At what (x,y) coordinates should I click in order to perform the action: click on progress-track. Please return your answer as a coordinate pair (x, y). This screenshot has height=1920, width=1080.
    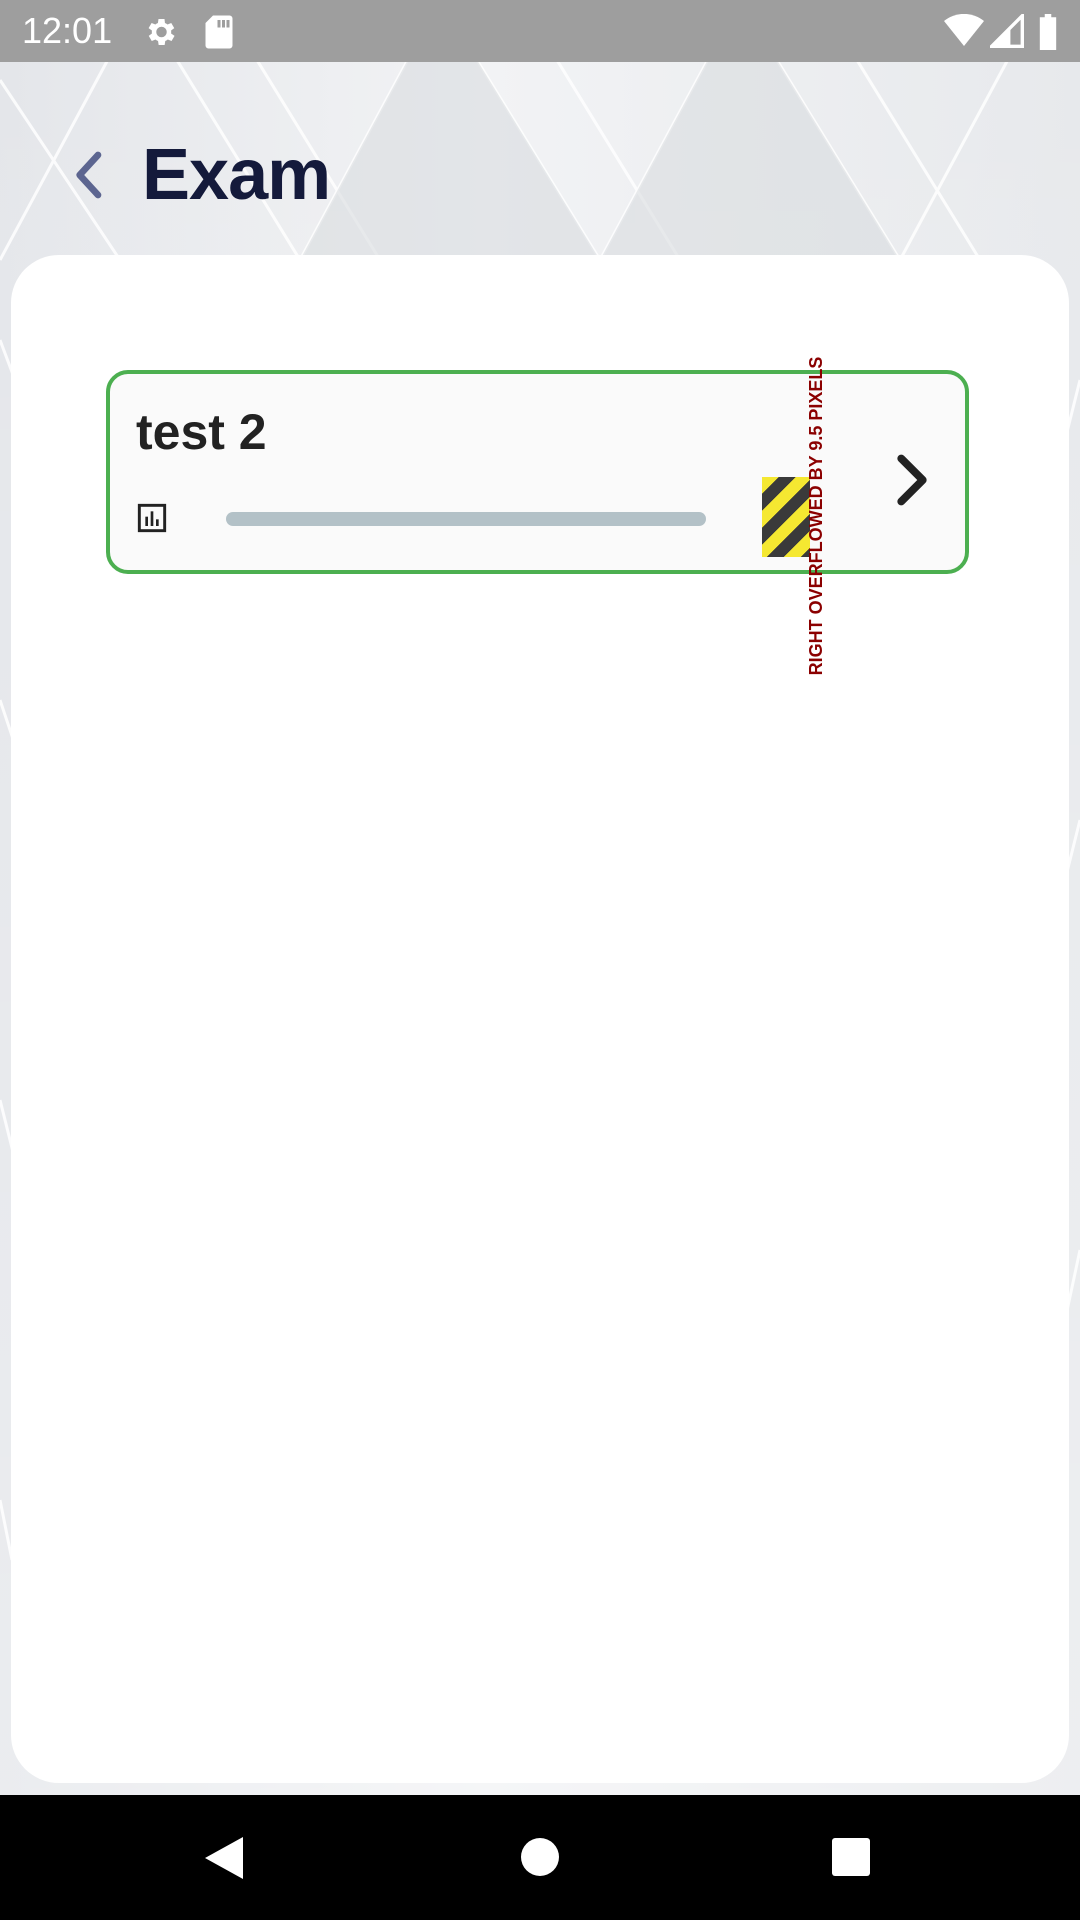
    Looking at the image, I should click on (466, 519).